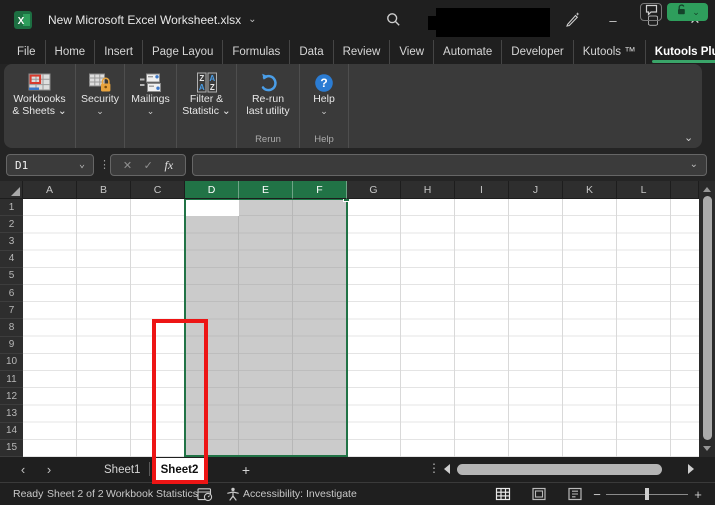 This screenshot has width=715, height=505. I want to click on column-header-e: E, so click(266, 190).